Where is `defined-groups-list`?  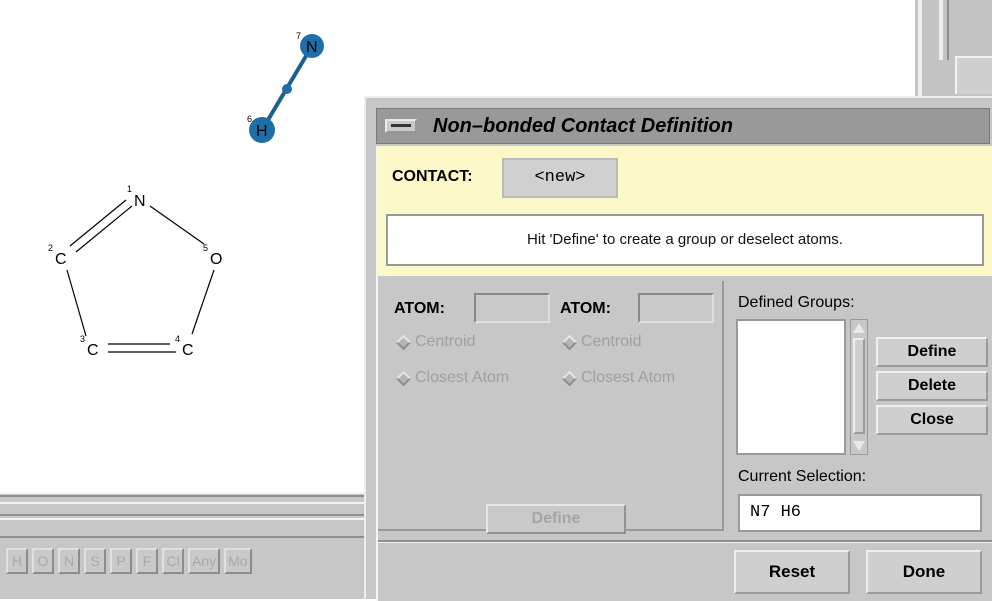
defined-groups-list is located at coordinates (791, 387).